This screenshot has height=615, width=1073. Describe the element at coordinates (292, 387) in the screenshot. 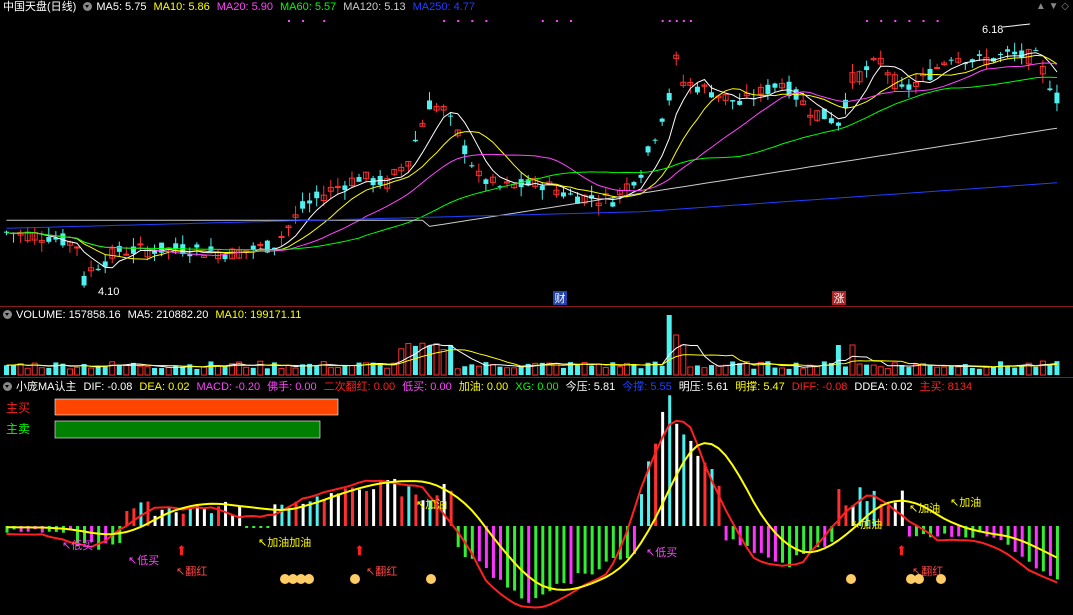

I see `ind-label-4: 佛手: 0.00` at that location.